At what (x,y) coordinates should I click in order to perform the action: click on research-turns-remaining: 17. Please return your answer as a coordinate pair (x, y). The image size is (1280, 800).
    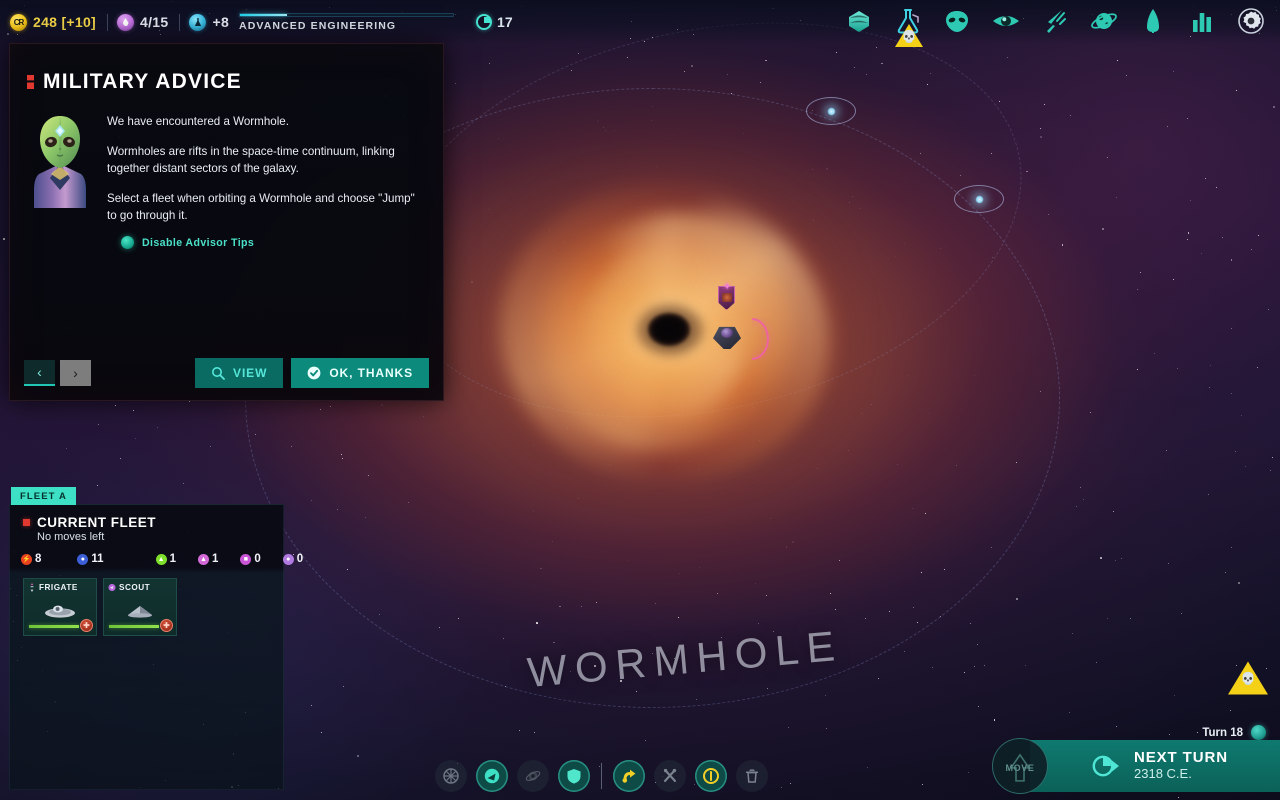
    Looking at the image, I should click on (494, 22).